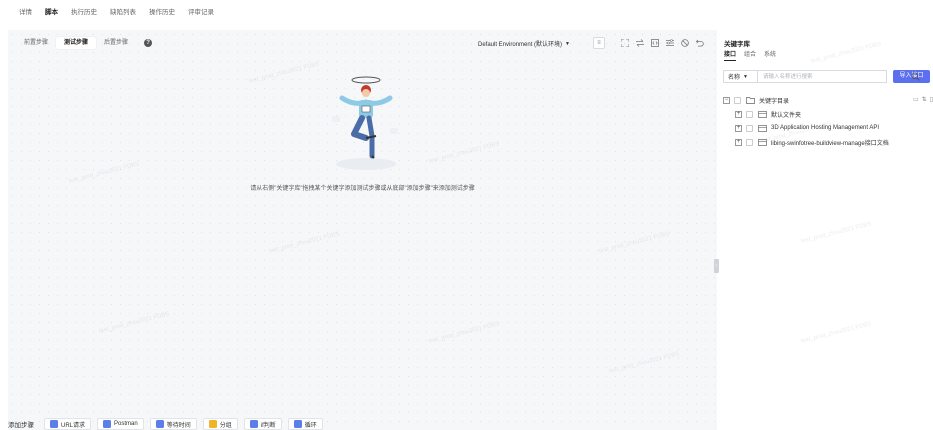  I want to click on swap-icon, so click(640, 43).